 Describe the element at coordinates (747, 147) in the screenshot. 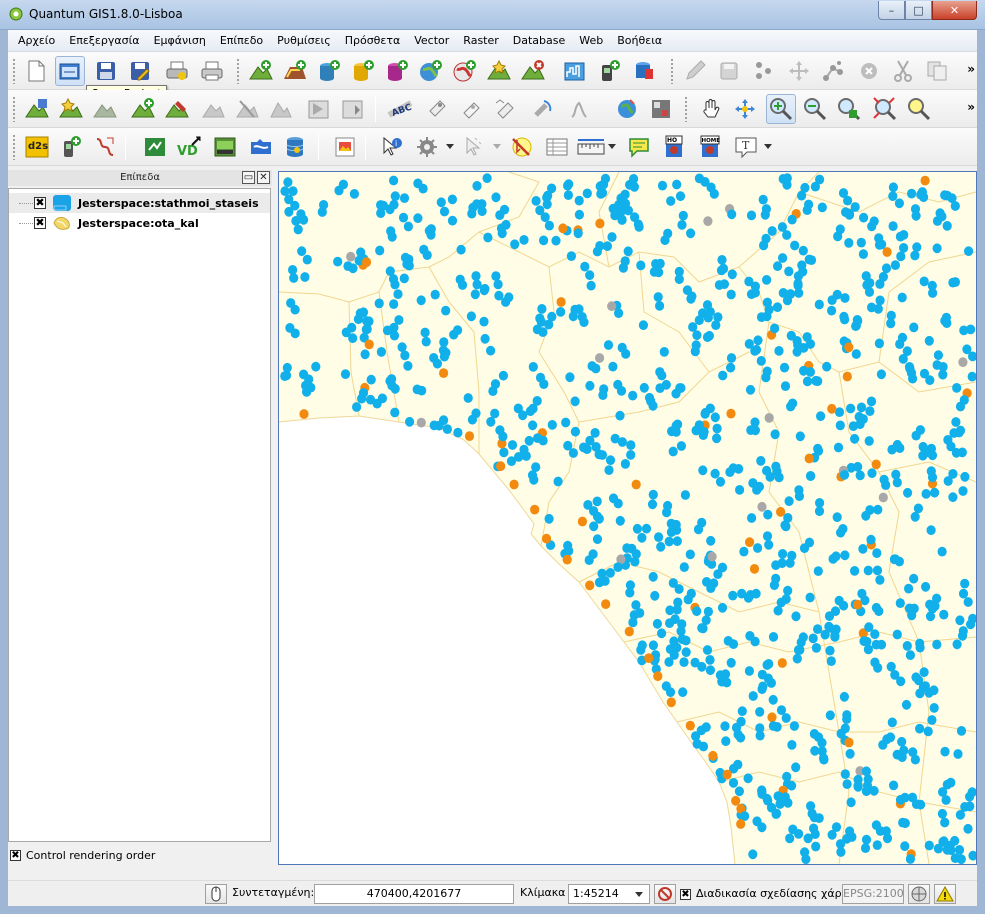

I see `text-annotation-button: T` at that location.